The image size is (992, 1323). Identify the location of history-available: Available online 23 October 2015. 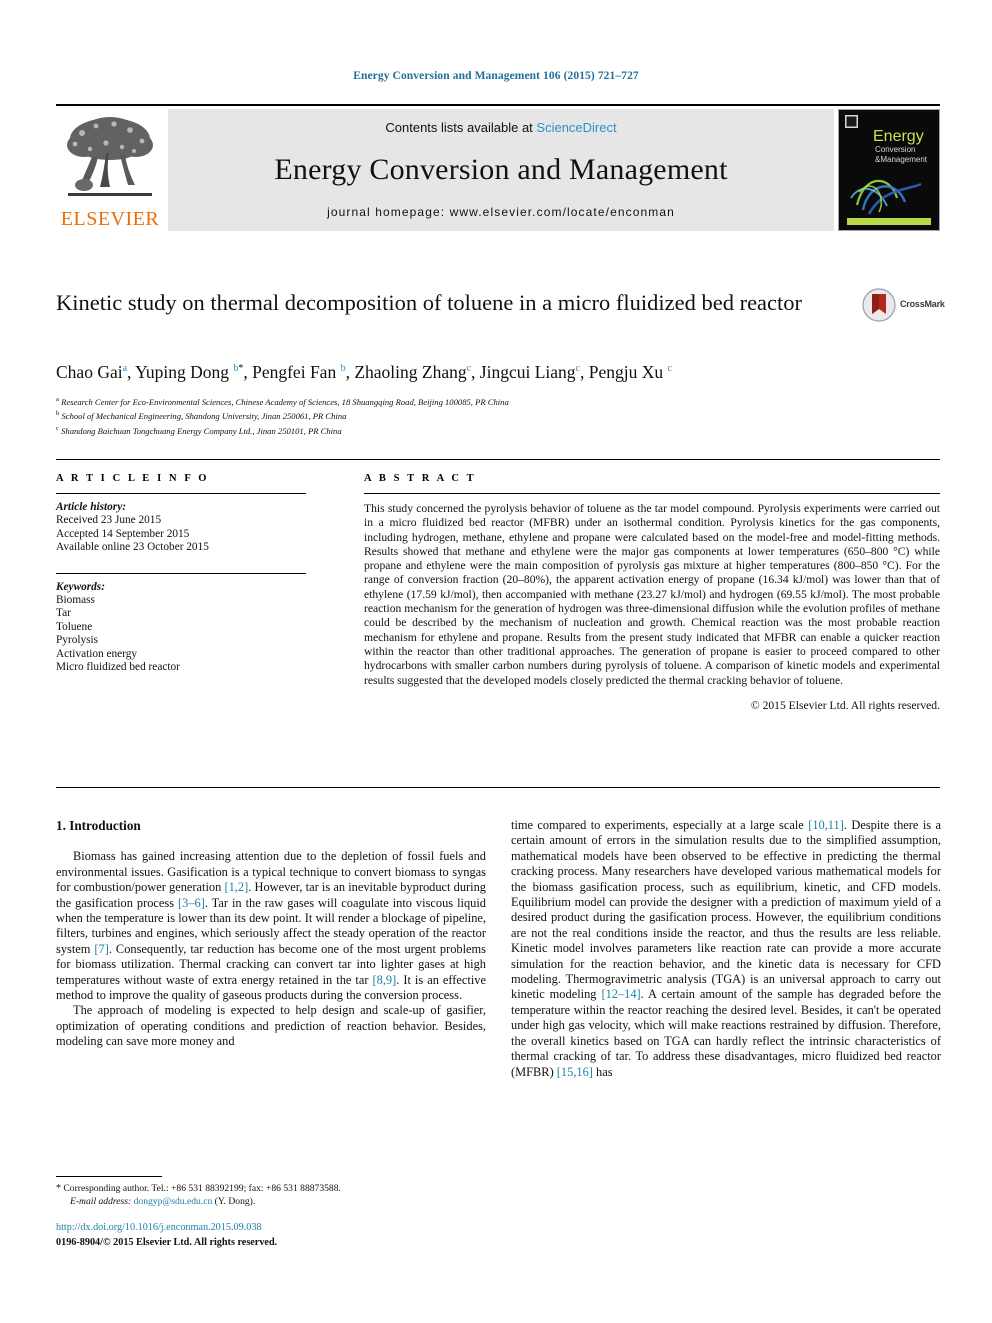
(132, 547).